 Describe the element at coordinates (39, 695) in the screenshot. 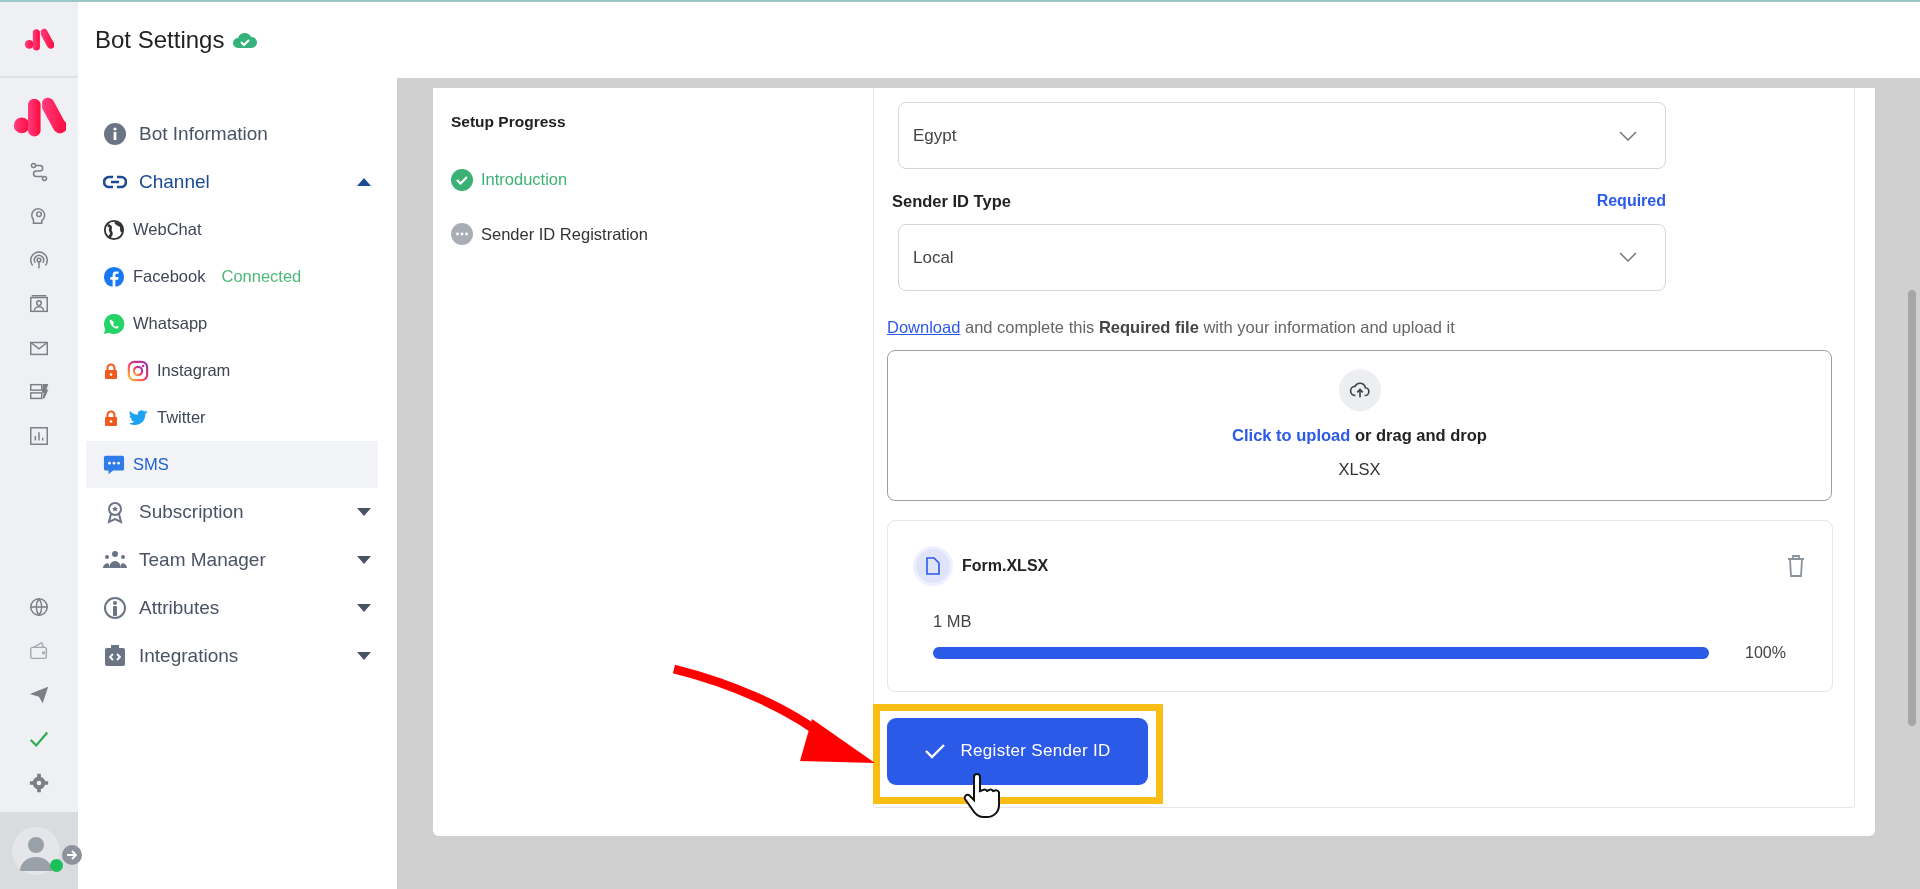

I see `send-icon` at that location.